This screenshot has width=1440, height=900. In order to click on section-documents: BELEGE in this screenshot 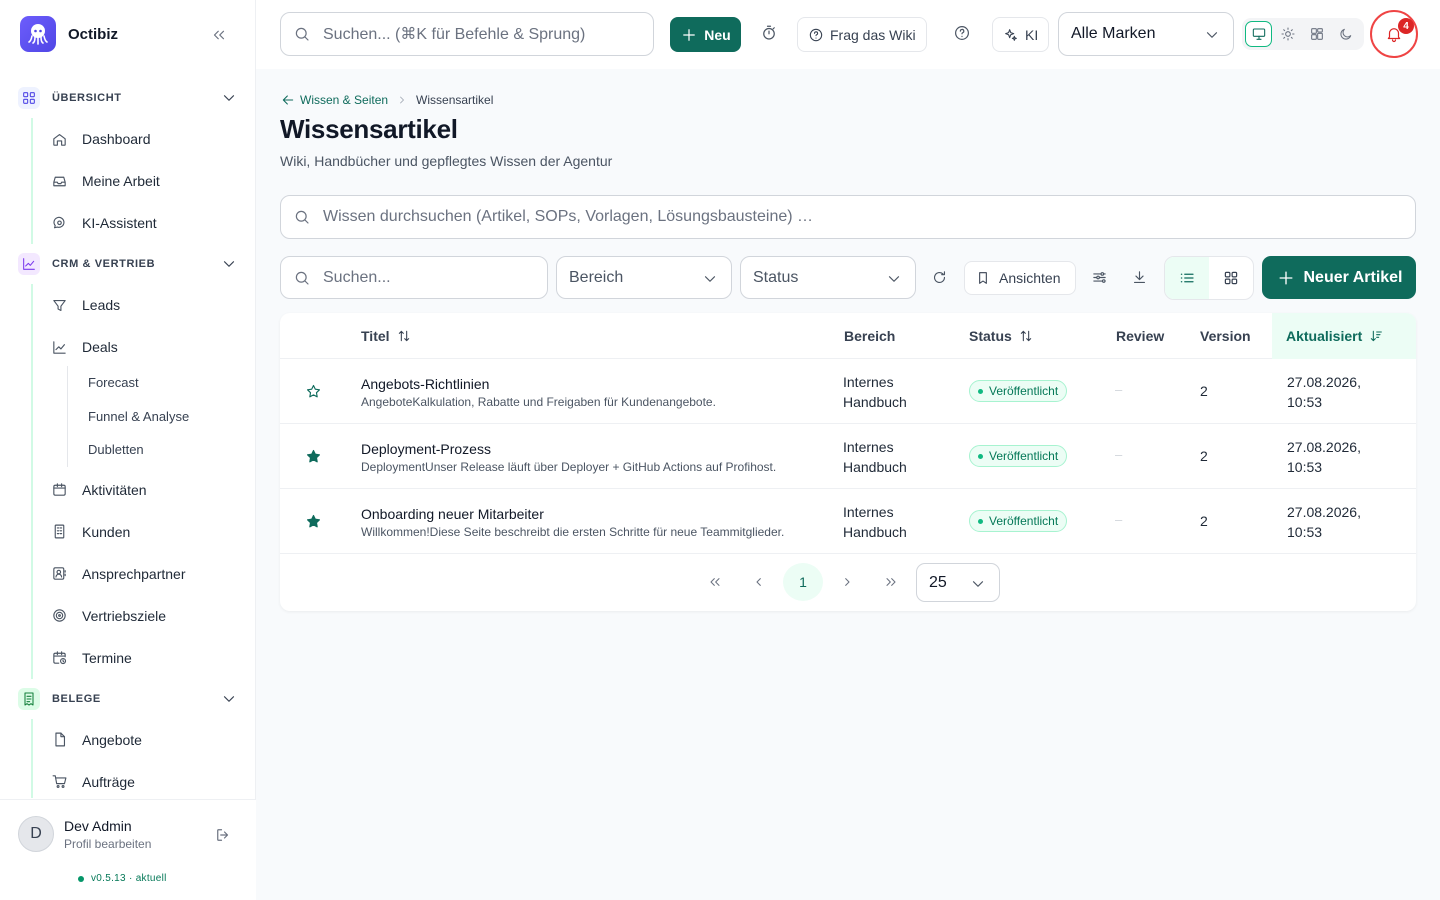, I will do `click(128, 699)`.